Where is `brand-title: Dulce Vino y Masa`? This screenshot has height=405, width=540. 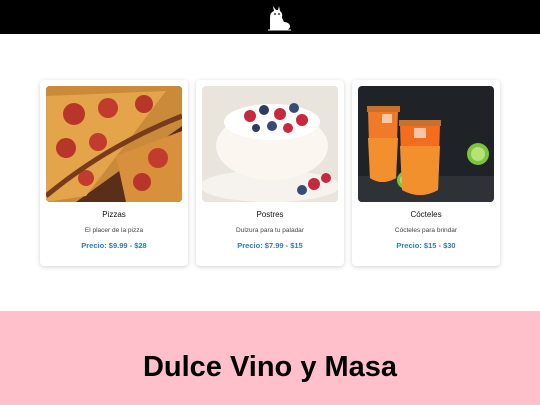
brand-title: Dulce Vino y Masa is located at coordinates (270, 367).